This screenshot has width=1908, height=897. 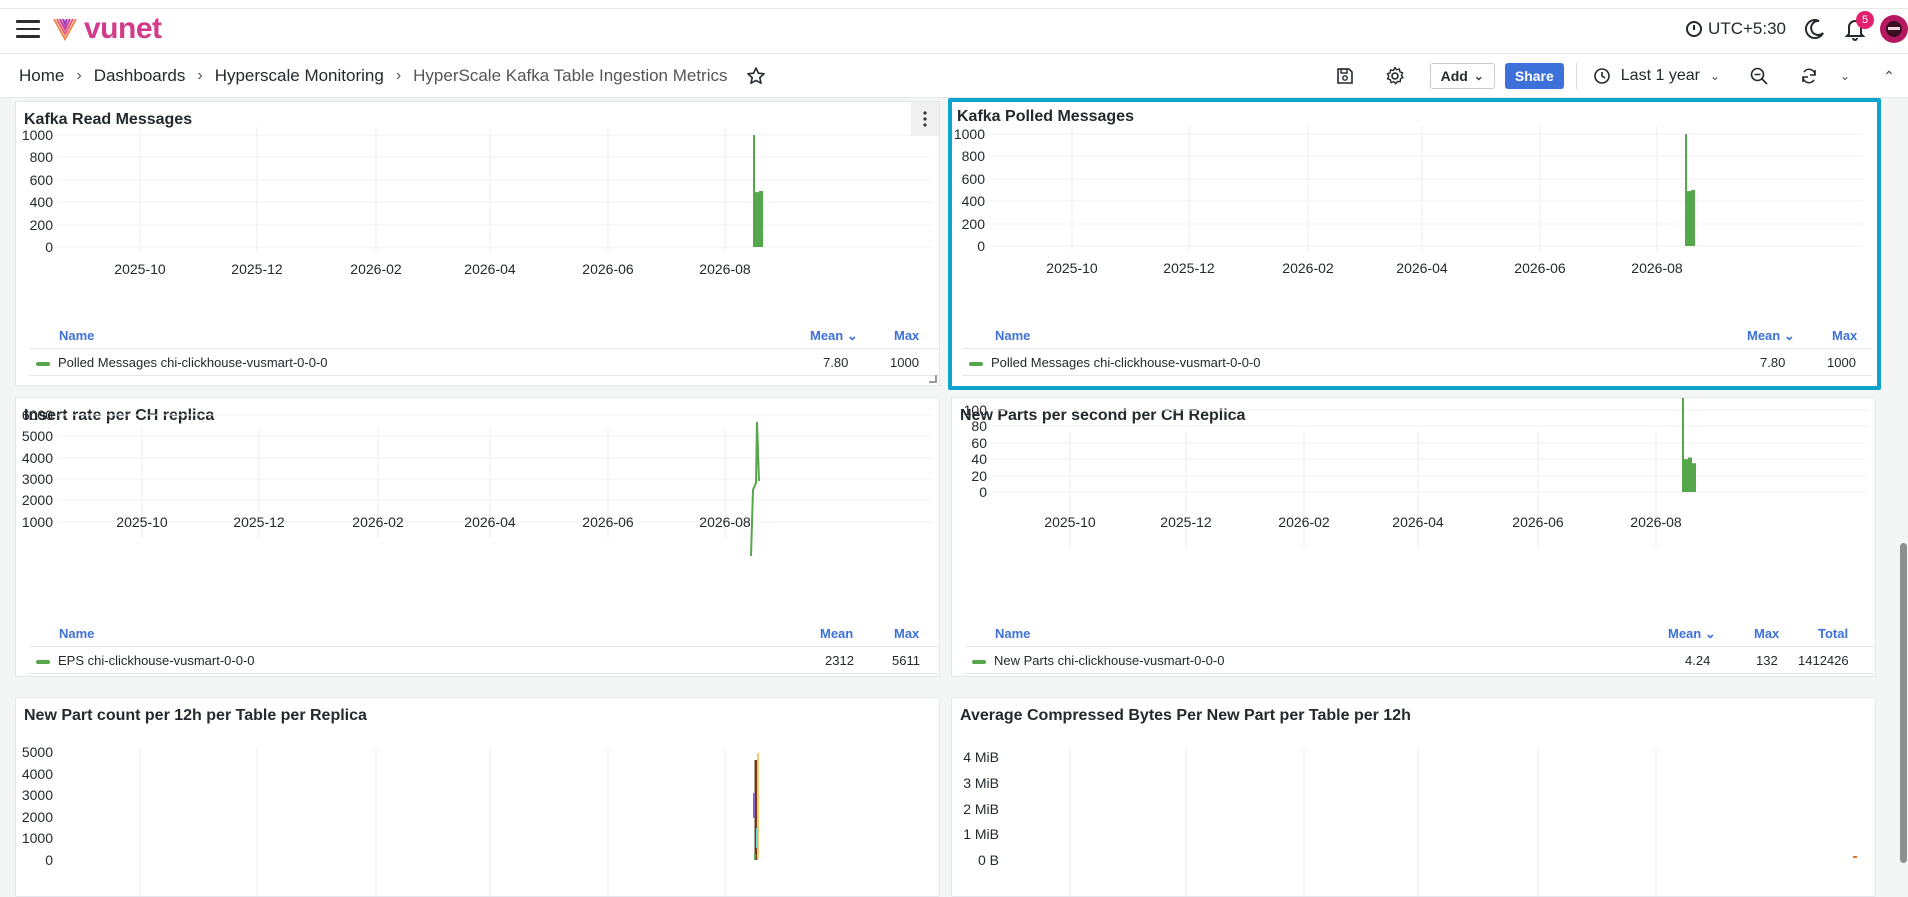 I want to click on y-tick-label: 0 B, so click(x=988, y=860).